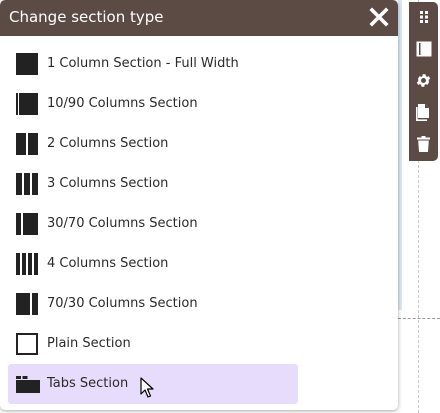 This screenshot has height=413, width=440. I want to click on section-layout-icon, so click(423, 49).